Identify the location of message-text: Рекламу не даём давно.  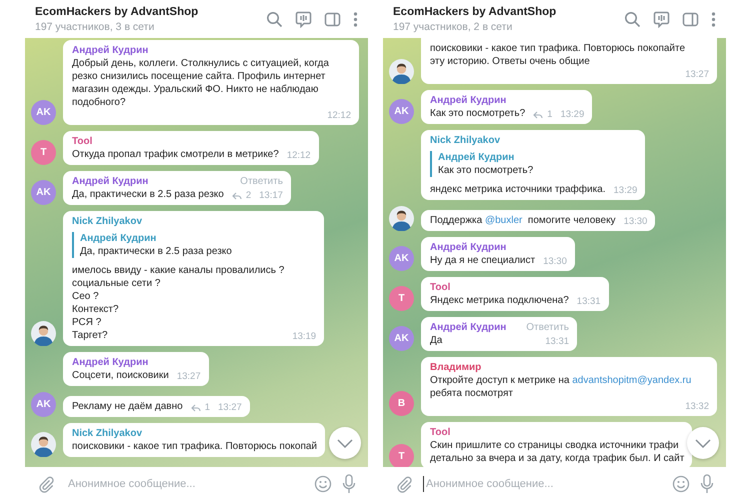
(127, 406).